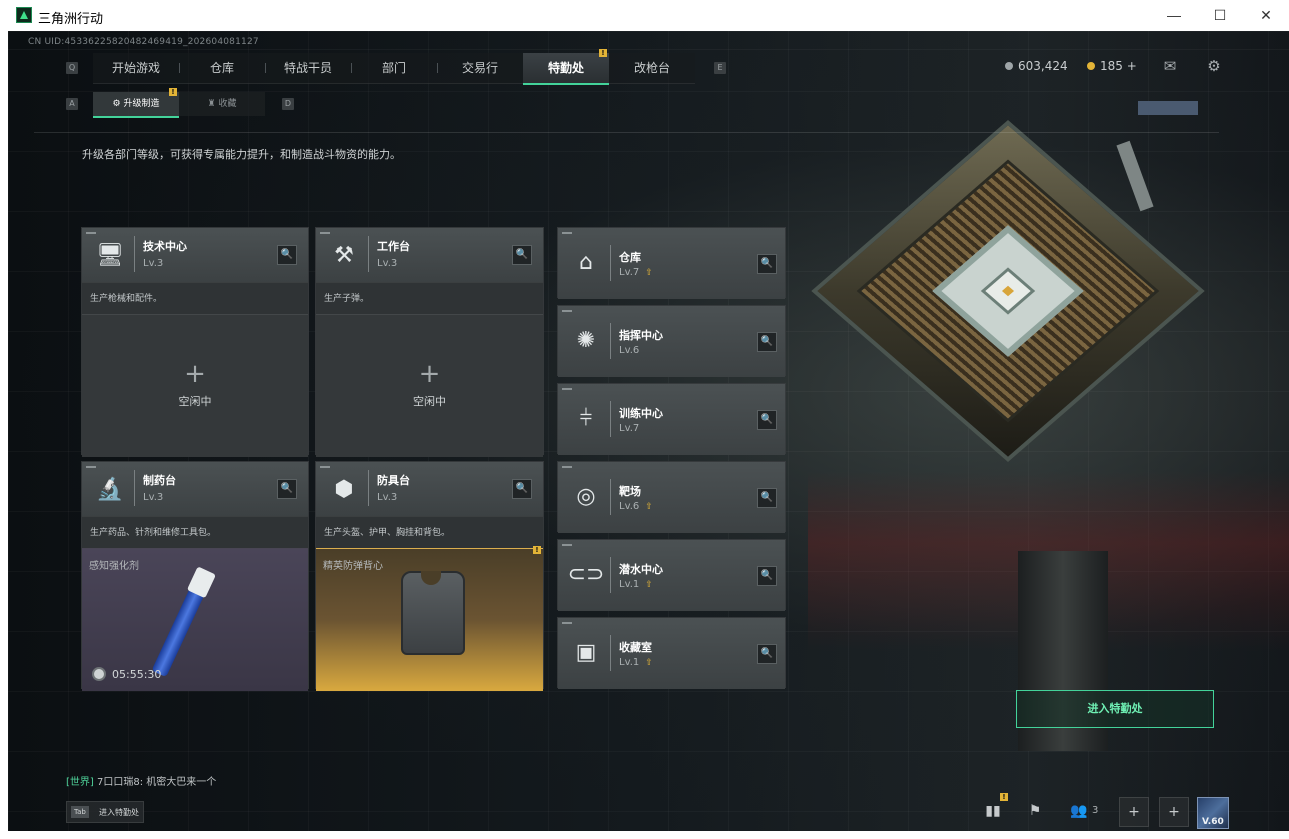 The height and width of the screenshot is (839, 1289). Describe the element at coordinates (241, 154) in the screenshot. I see `page-description: 升级各部门等级，可获得专属能力提升，和制造战斗物资的能力。` at that location.